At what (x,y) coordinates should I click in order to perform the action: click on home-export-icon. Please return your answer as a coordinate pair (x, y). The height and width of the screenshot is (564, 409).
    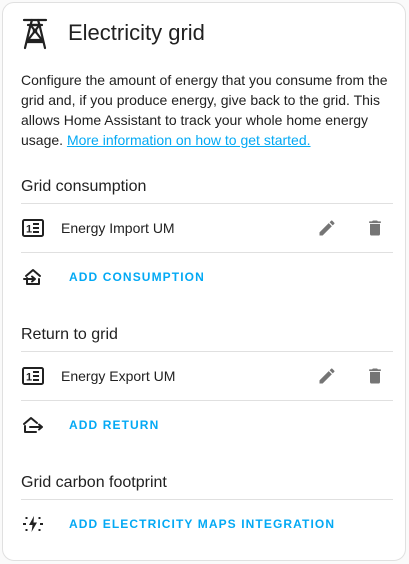
    Looking at the image, I should click on (33, 425).